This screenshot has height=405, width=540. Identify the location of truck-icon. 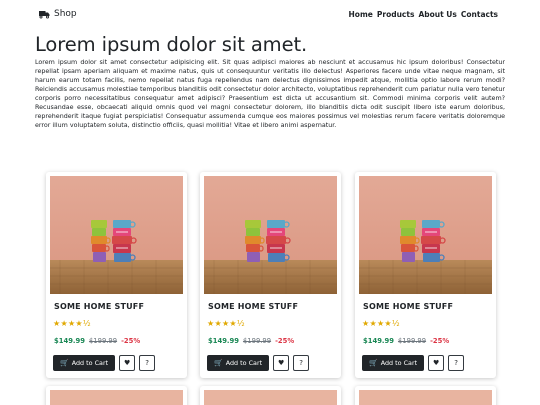
(44, 14).